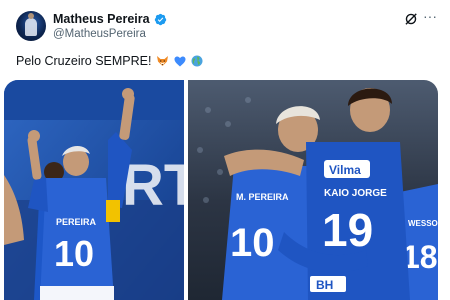 This screenshot has width=450, height=300. What do you see at coordinates (160, 19) in the screenshot?
I see `verified-badge-icon` at bounding box center [160, 19].